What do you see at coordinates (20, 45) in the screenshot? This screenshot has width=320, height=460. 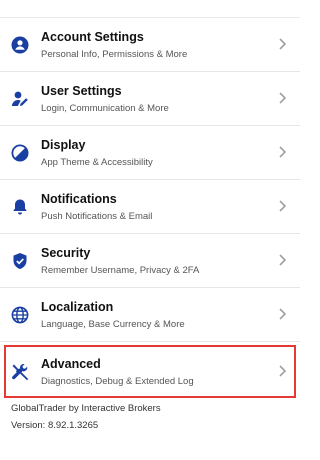 I see `account-icon` at bounding box center [20, 45].